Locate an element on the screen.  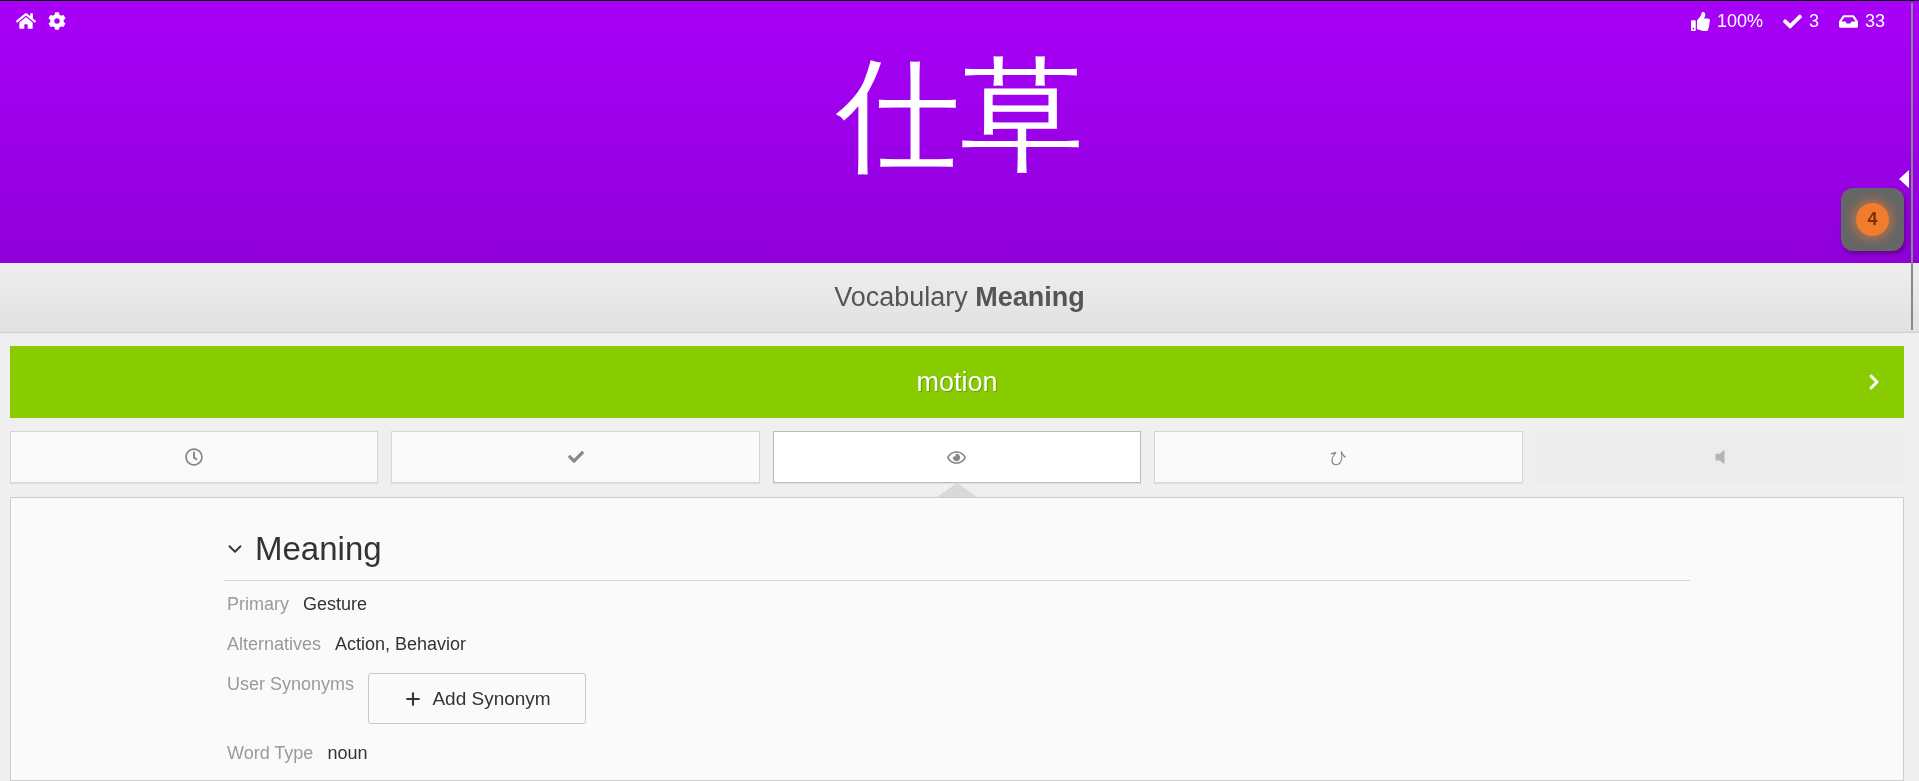
vocabulary-character: 仕草 is located at coordinates (959, 115).